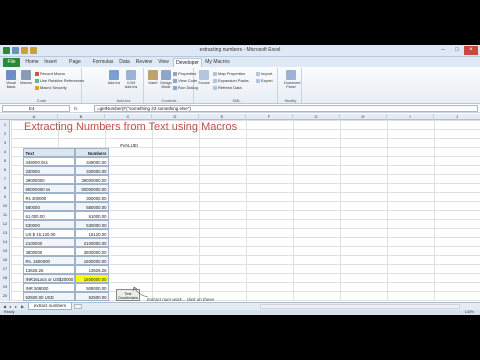  Describe the element at coordinates (22, 306) in the screenshot. I see `last-sheet-icon: ▶` at that location.